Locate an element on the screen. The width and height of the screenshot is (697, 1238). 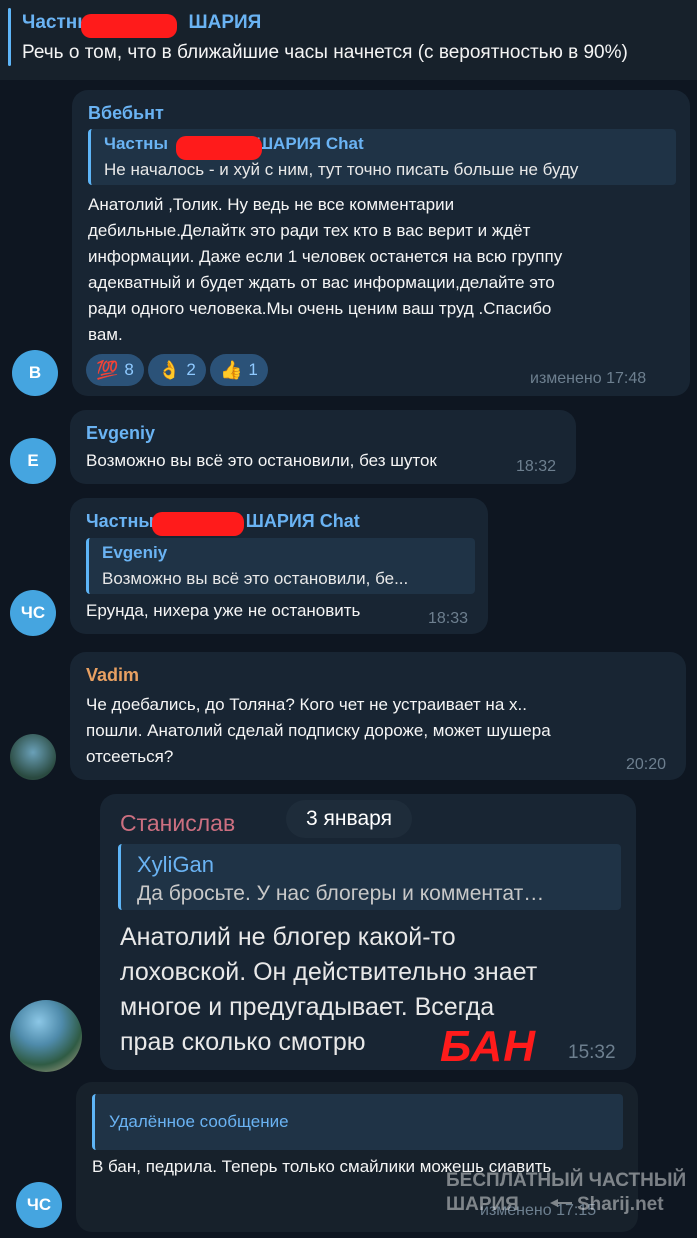
message-time: изменено 17:48 is located at coordinates (588, 378).